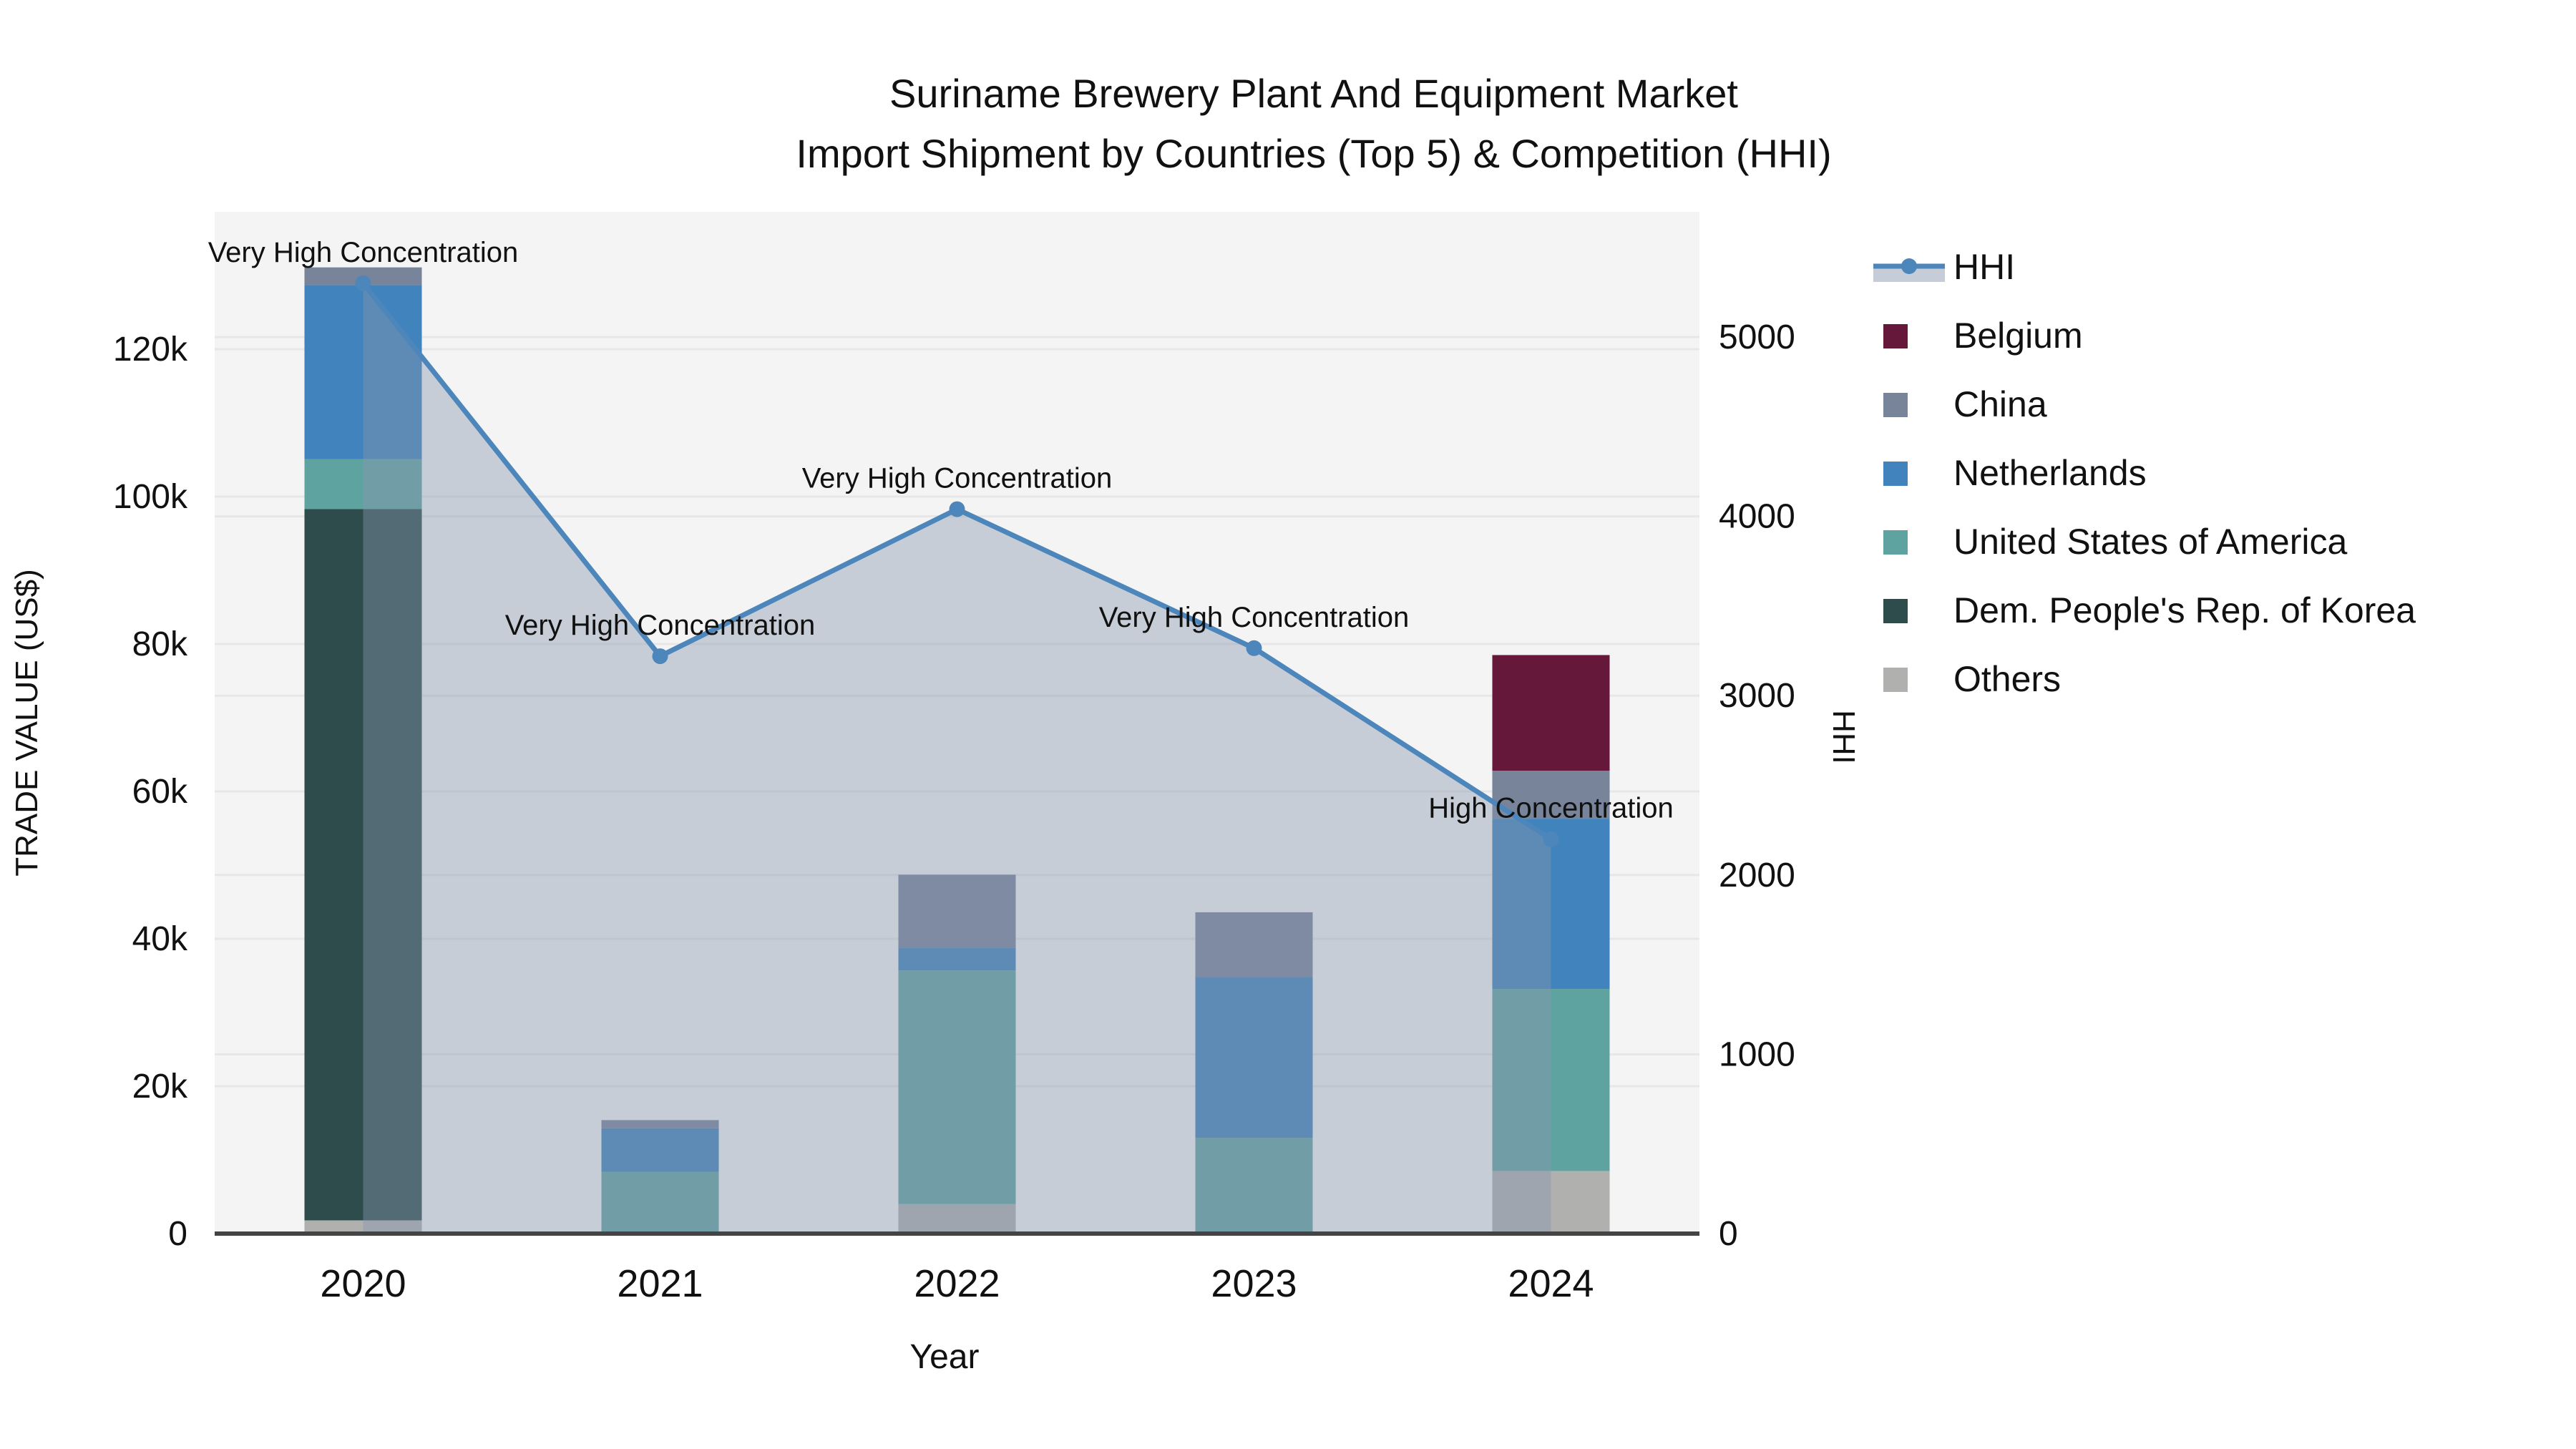  Describe the element at coordinates (150, 497) in the screenshot. I see `y-left-tick-100k: 100k` at that location.